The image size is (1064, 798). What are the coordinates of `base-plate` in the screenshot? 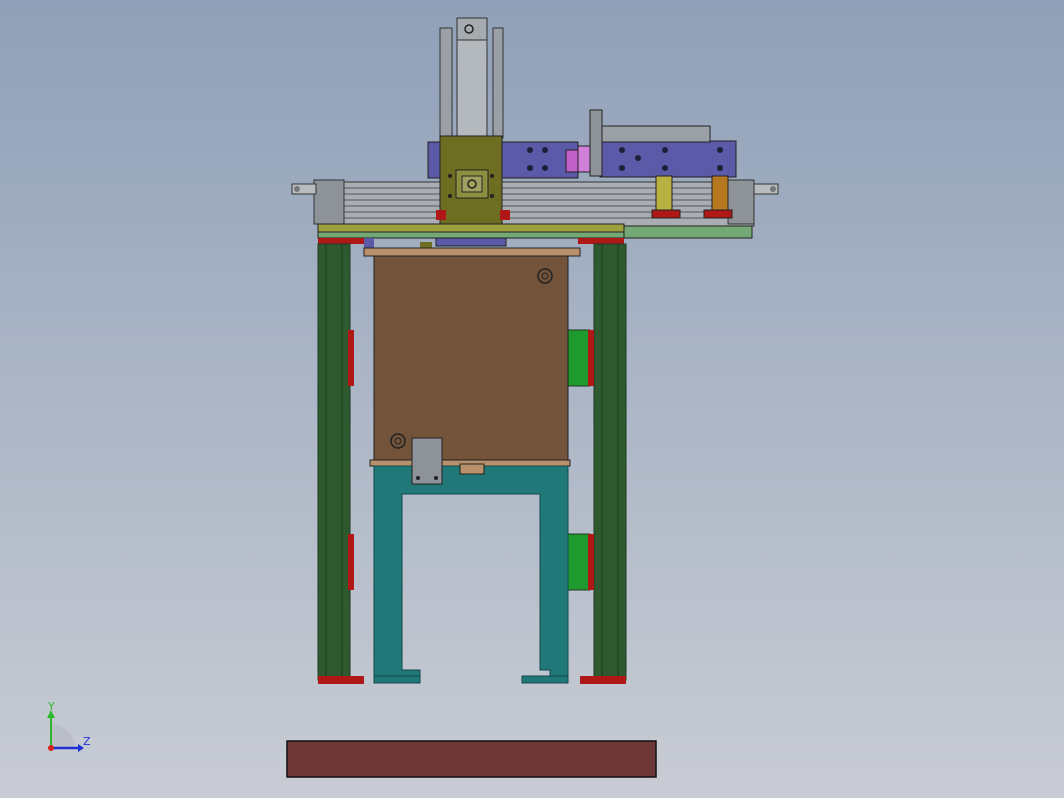 It's located at (471, 759).